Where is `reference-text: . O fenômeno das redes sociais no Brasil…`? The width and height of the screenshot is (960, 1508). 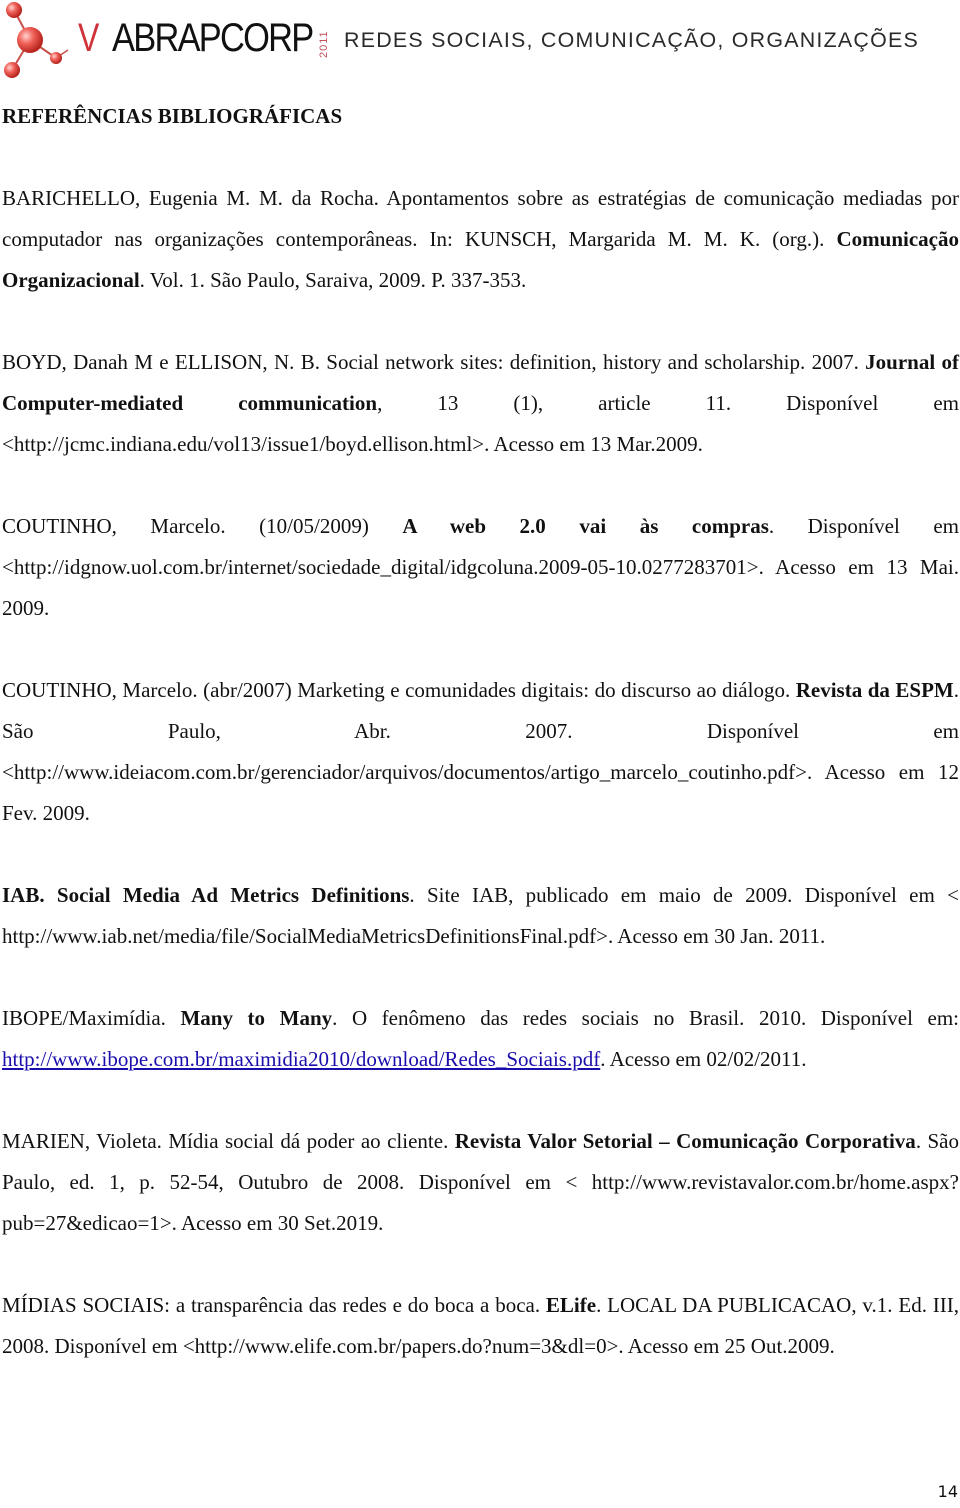 reference-text: . O fenômeno das redes sociais no Brasil… is located at coordinates (645, 1018).